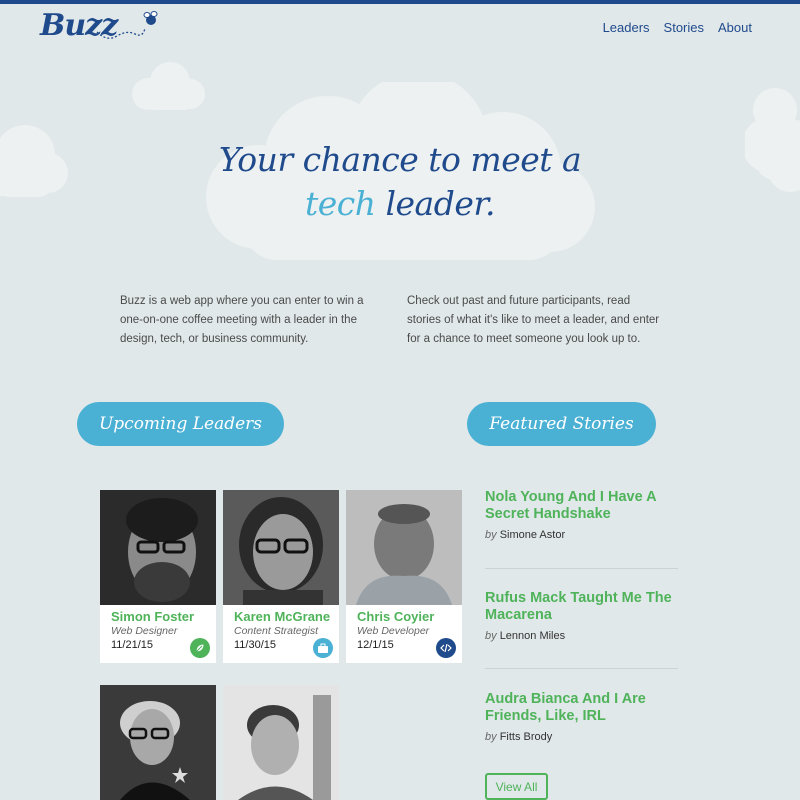  I want to click on story-title: Rufus Mack Taught Me The Macarena, so click(585, 607).